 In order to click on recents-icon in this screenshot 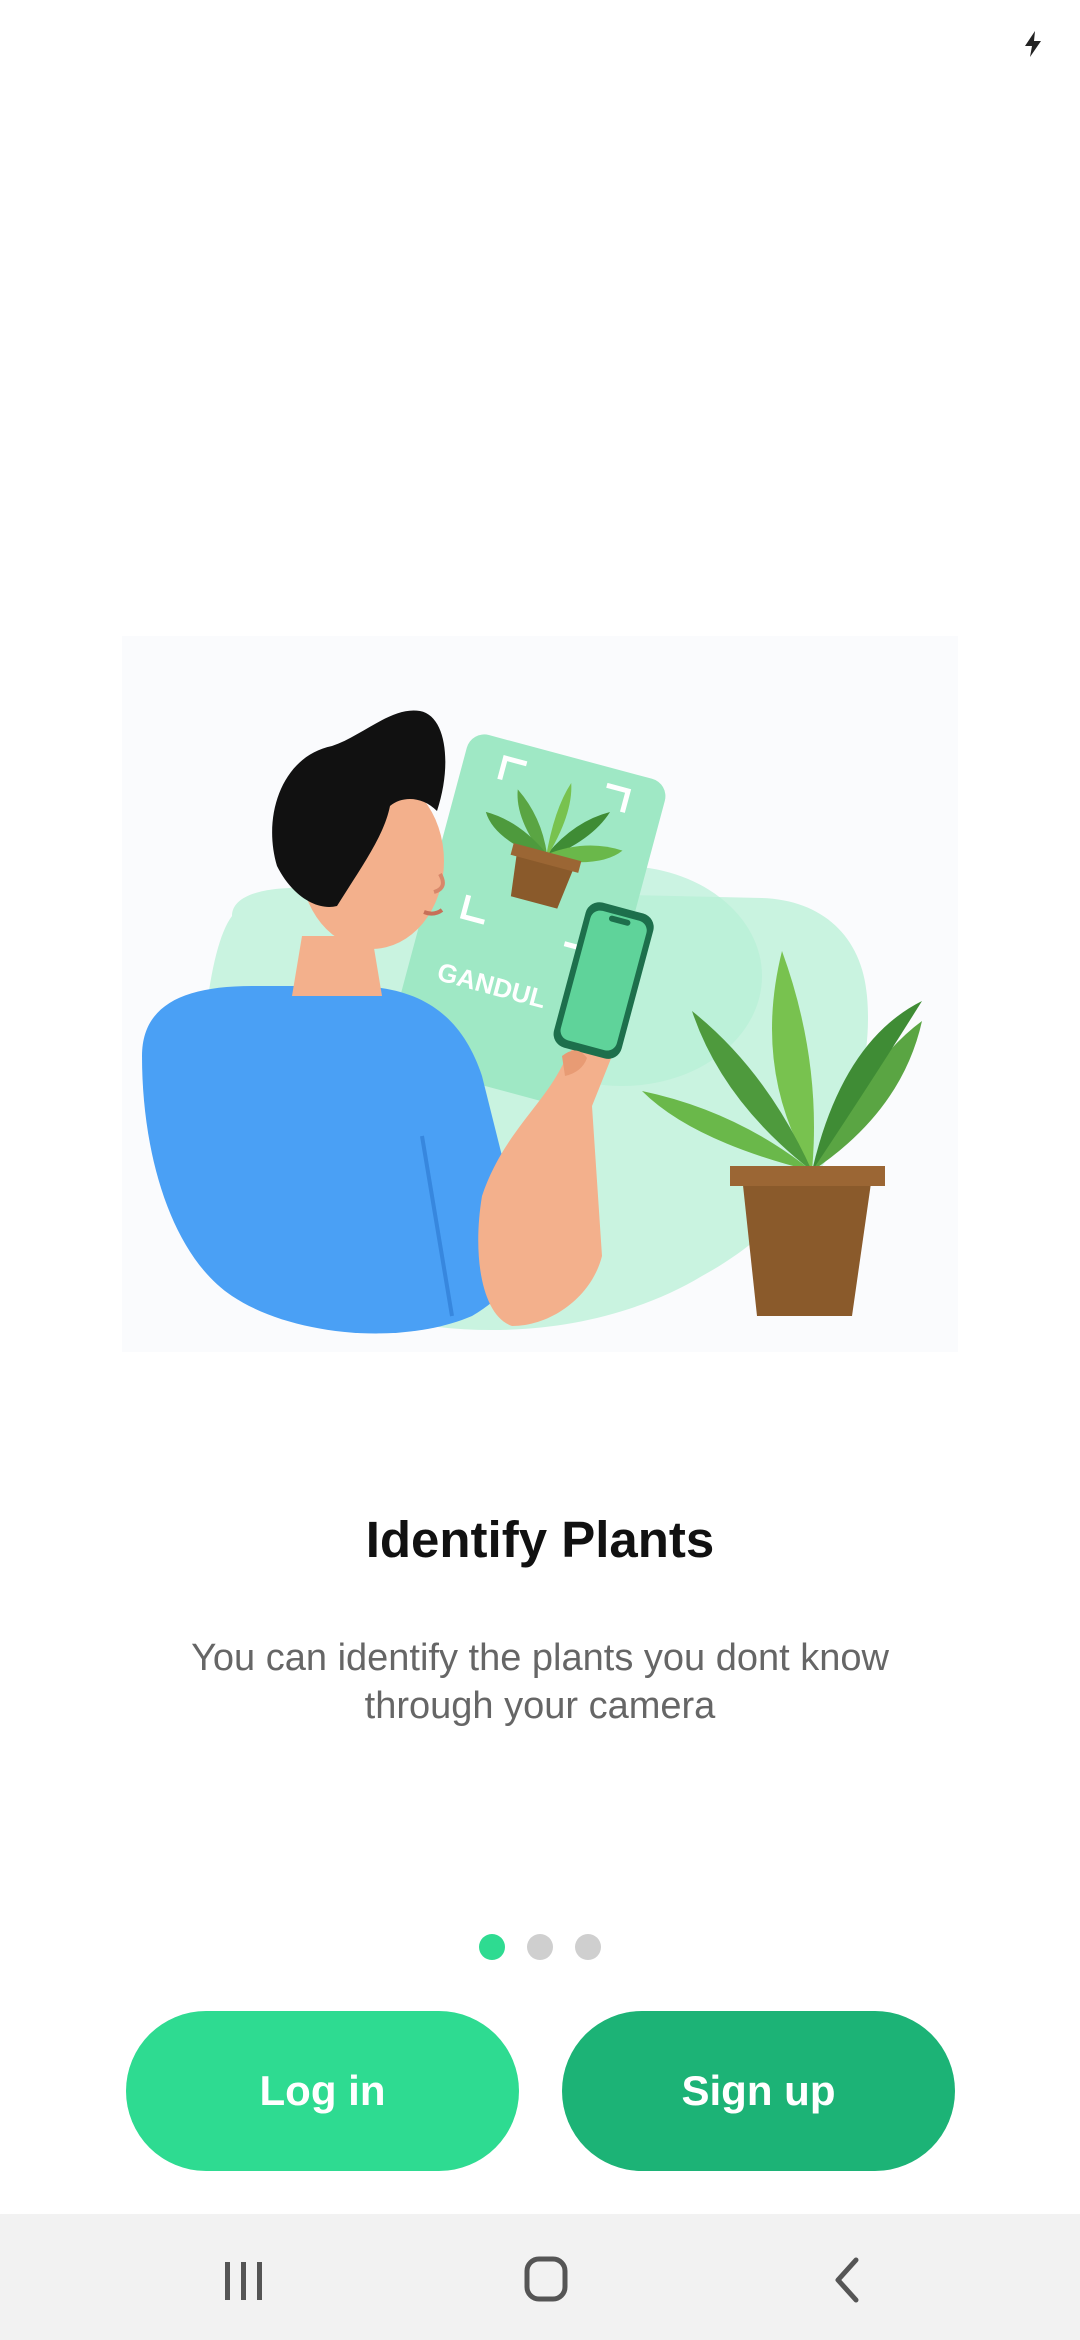, I will do `click(243, 2277)`.